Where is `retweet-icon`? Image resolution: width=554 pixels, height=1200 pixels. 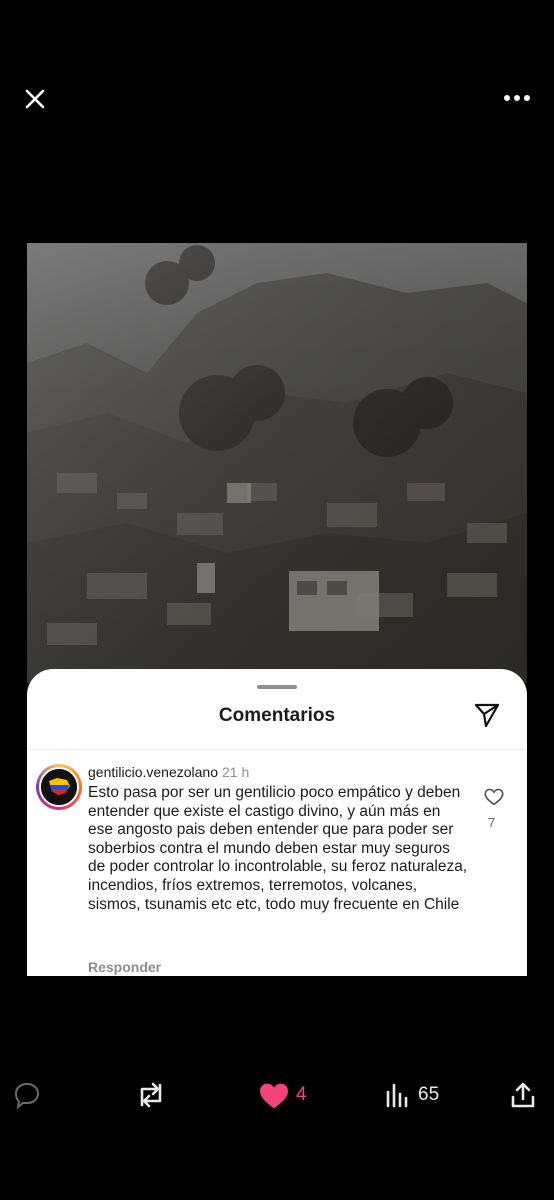 retweet-icon is located at coordinates (151, 1095).